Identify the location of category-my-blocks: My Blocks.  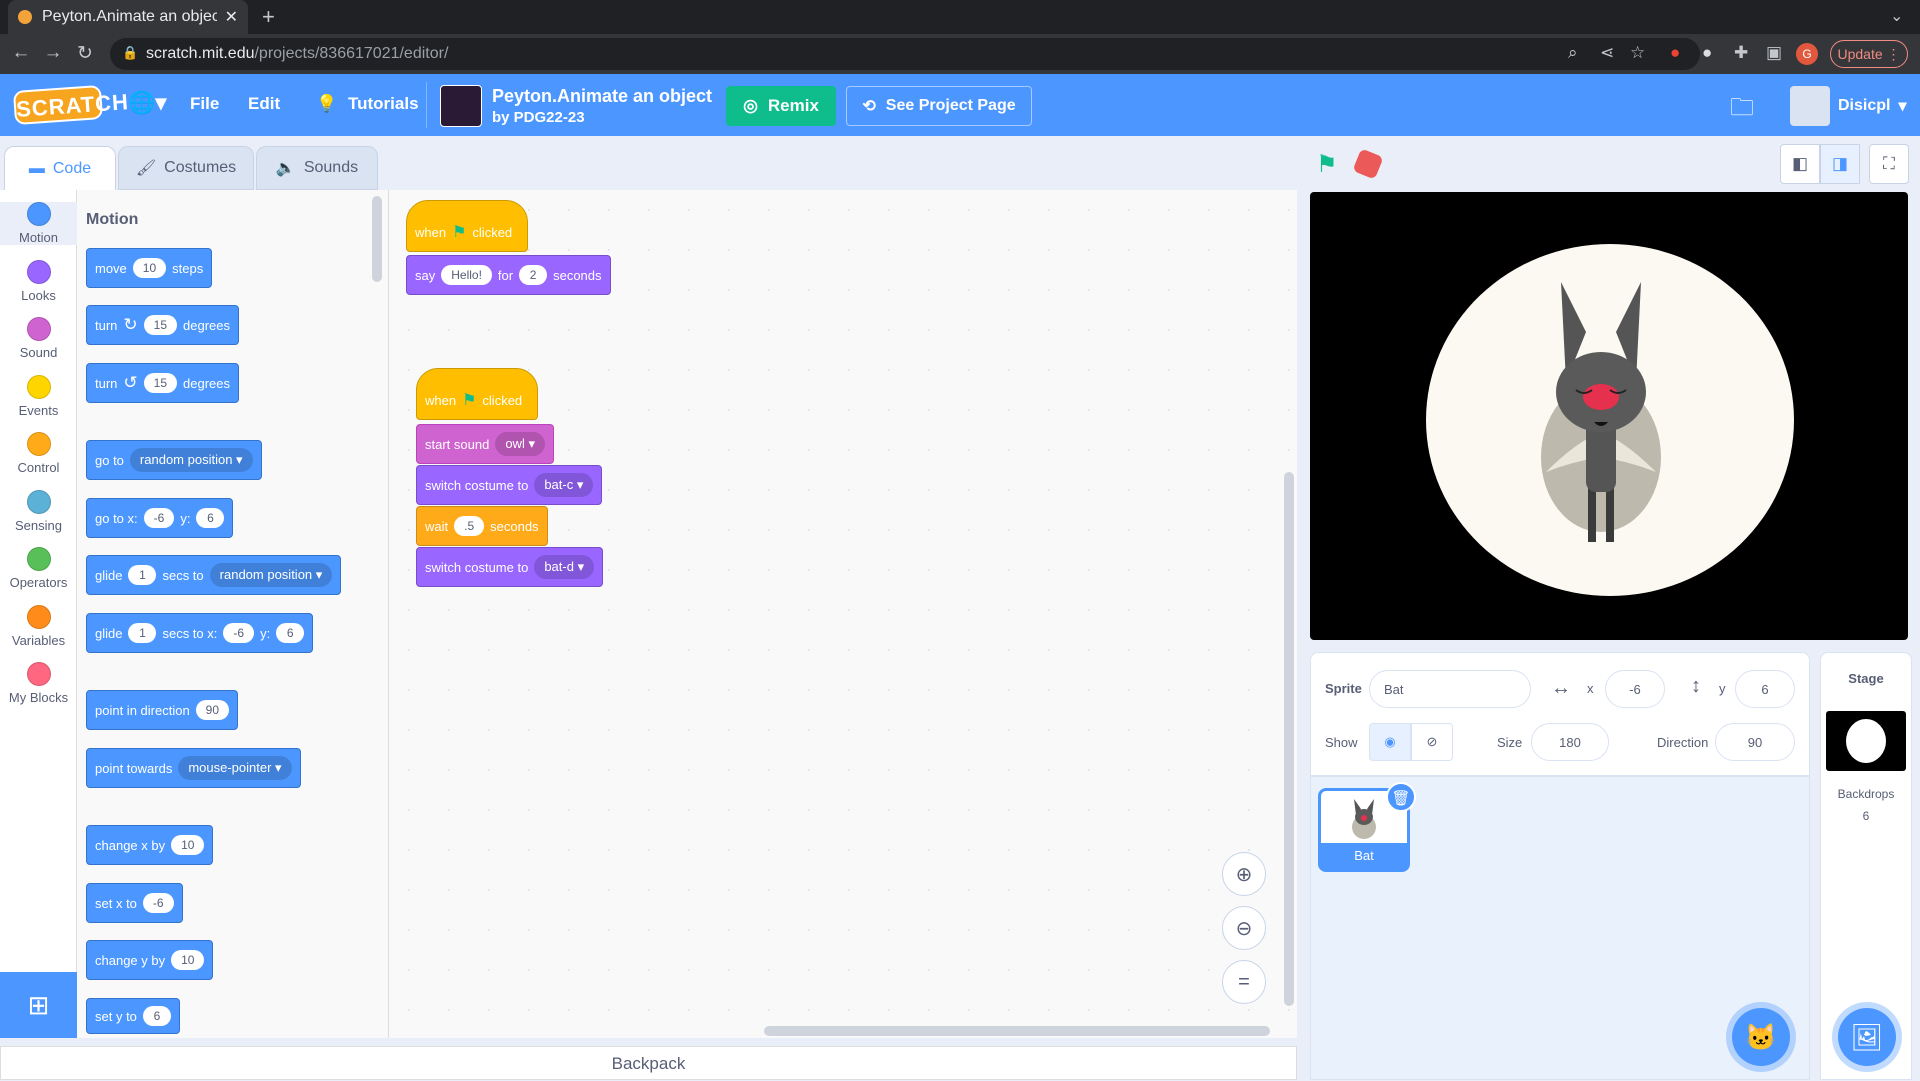
(38, 683).